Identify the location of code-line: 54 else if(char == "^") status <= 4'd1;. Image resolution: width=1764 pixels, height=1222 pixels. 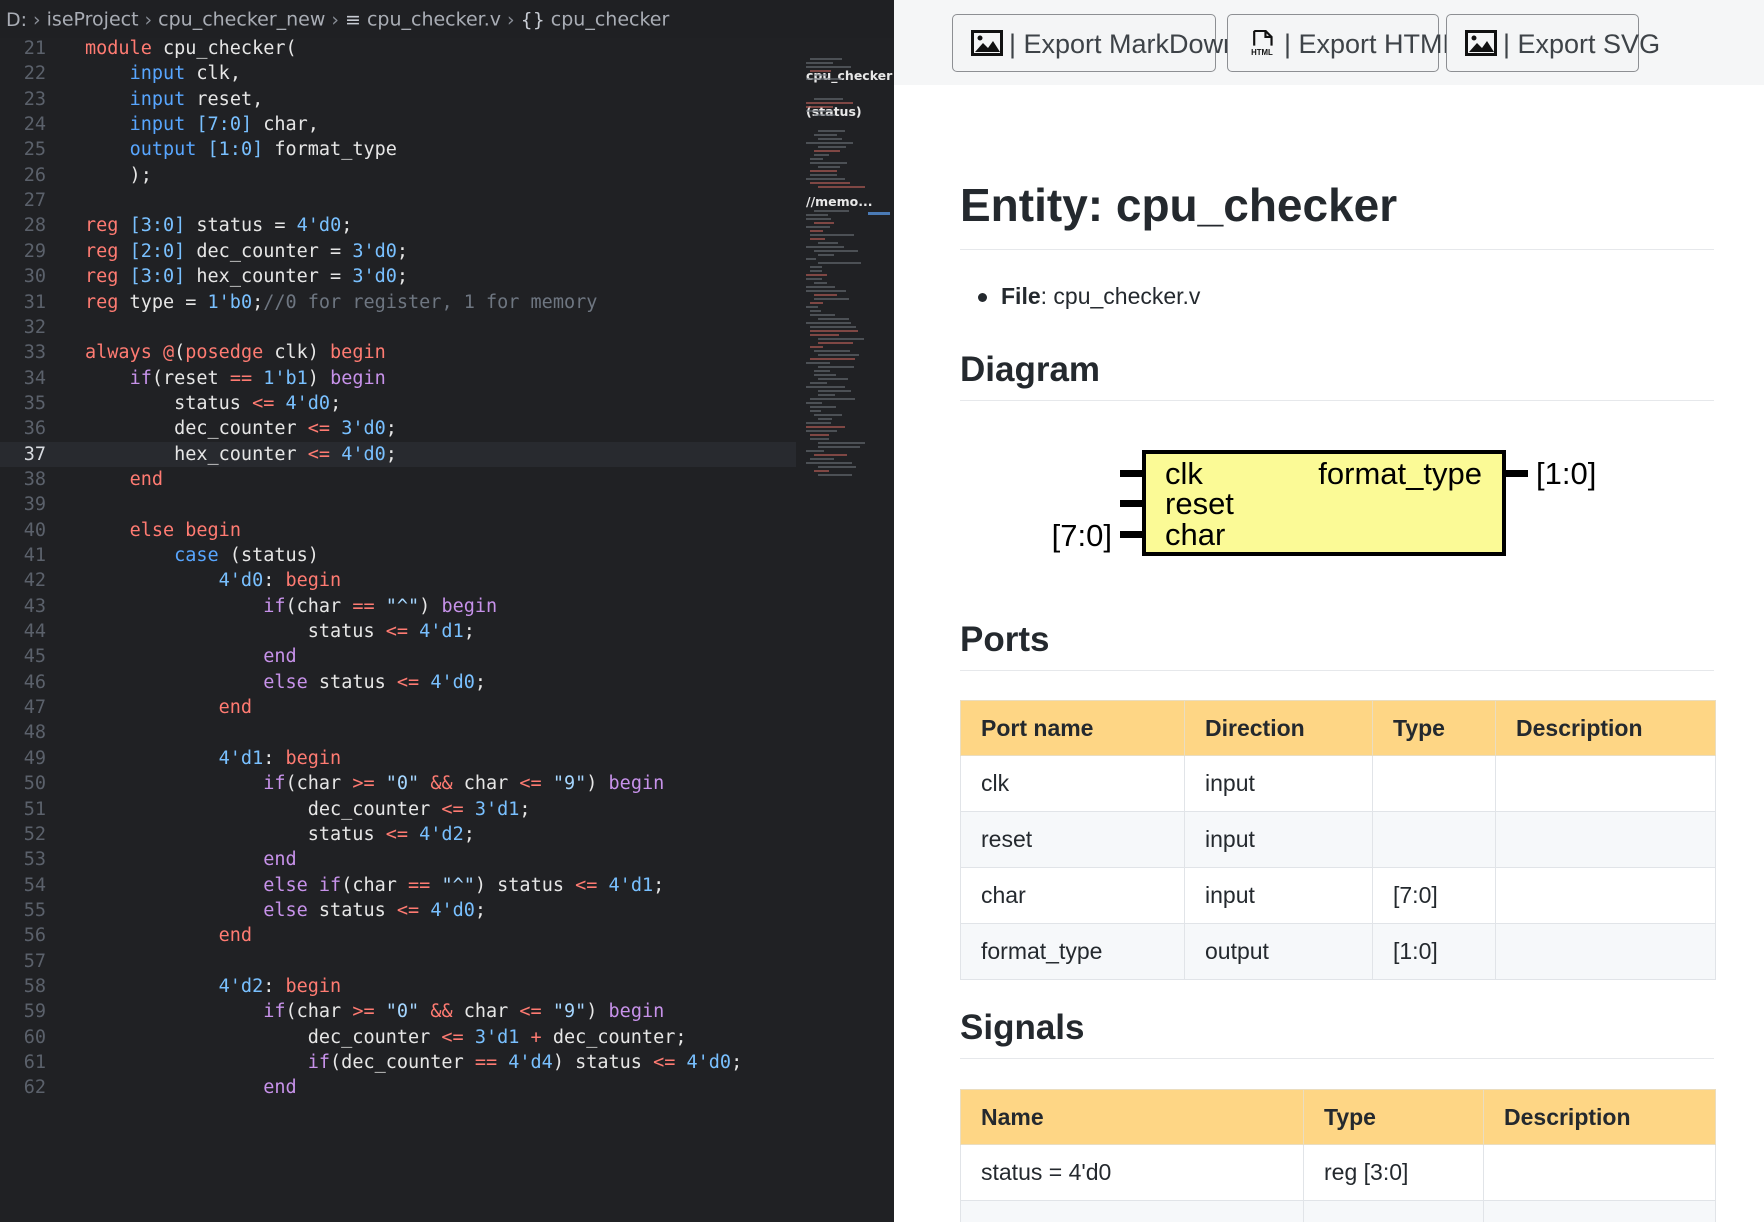
(398, 885).